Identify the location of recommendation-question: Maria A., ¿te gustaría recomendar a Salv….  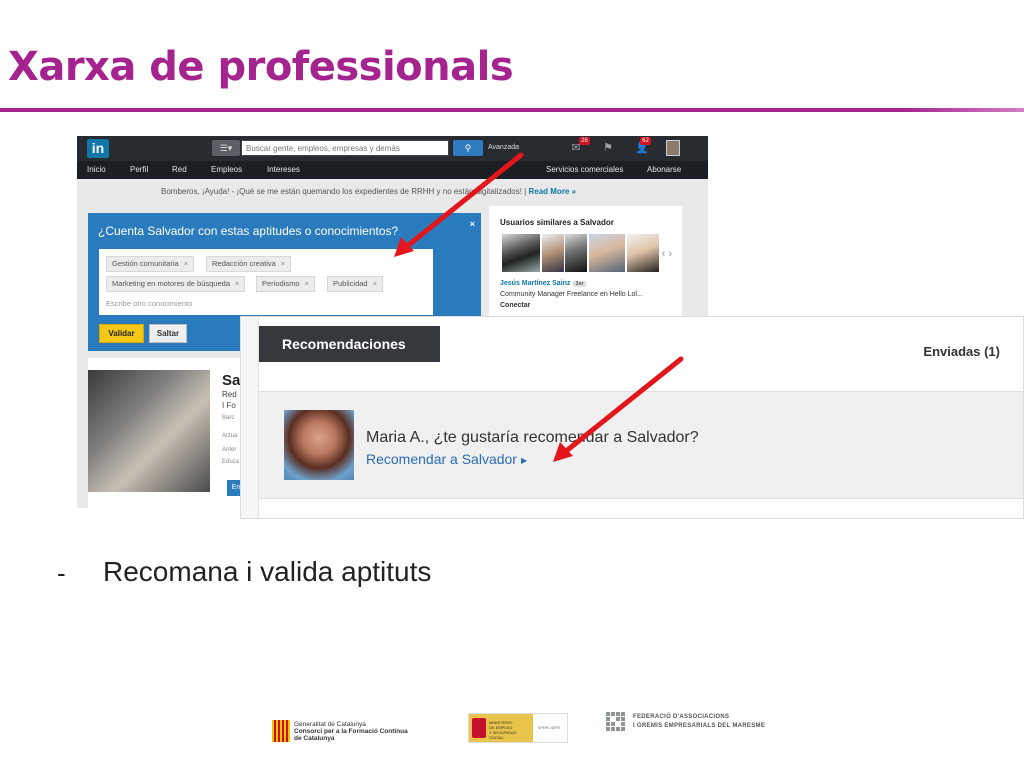
(532, 437).